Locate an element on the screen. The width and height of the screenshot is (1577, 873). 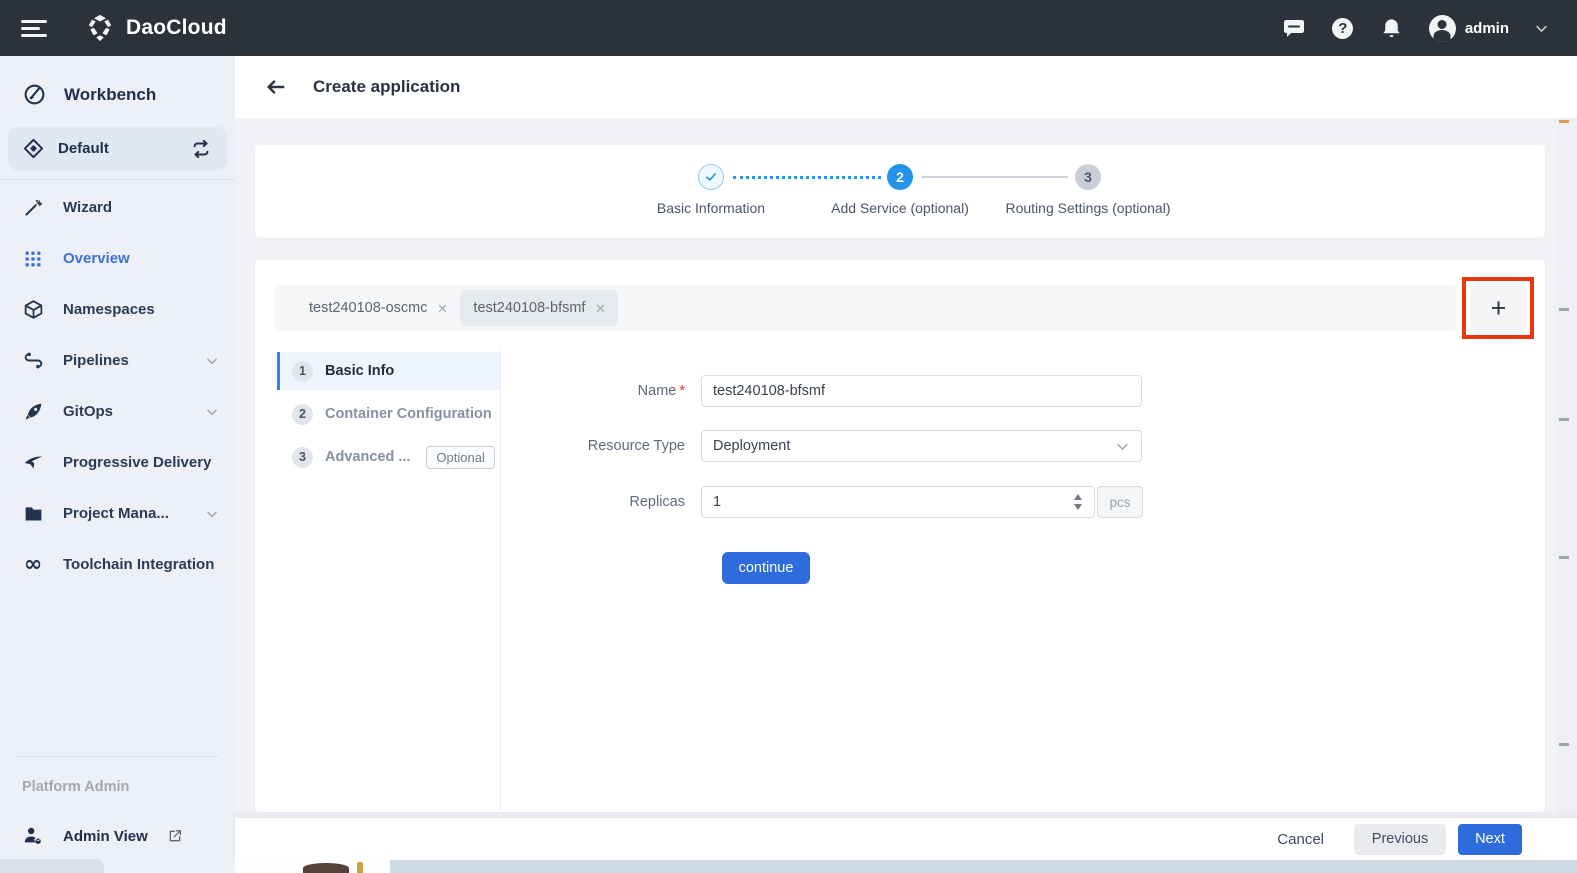
switch-workspace-icon is located at coordinates (201, 149).